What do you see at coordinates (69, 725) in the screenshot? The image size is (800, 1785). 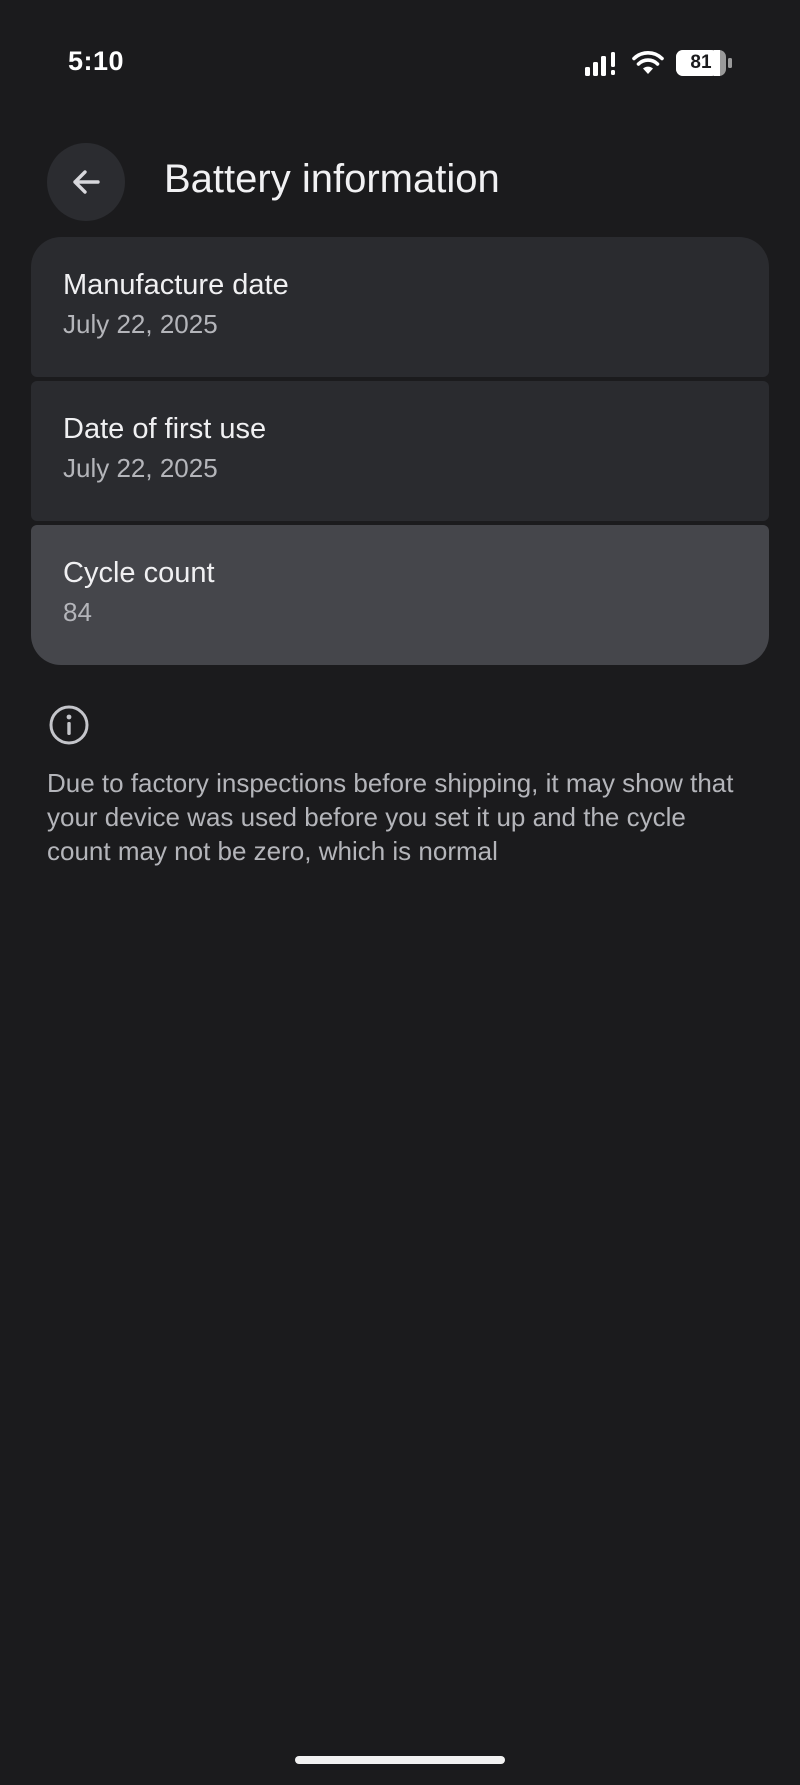 I see `info-icon` at bounding box center [69, 725].